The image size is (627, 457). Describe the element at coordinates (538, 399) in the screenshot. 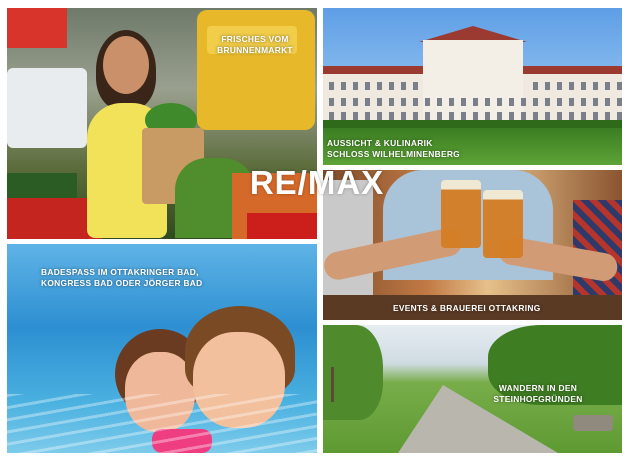

I see `path-caption-line2: STEINHOFGRÜNDEN` at that location.